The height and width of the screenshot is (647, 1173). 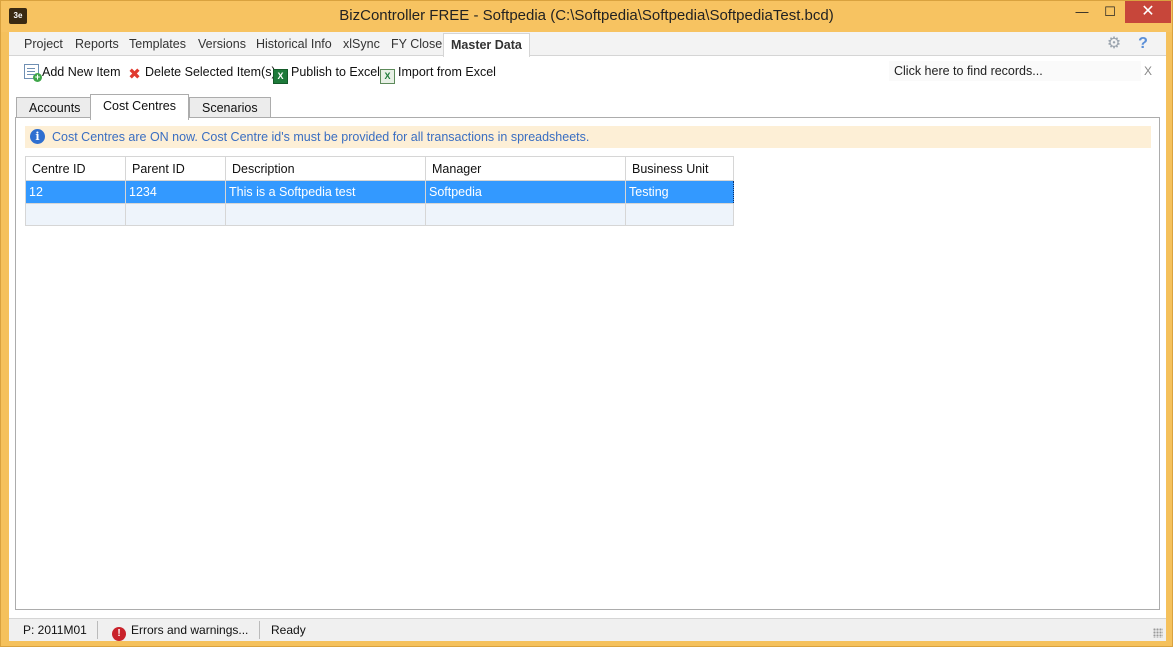 I want to click on tab-scenarios: Scenarios, so click(x=230, y=108).